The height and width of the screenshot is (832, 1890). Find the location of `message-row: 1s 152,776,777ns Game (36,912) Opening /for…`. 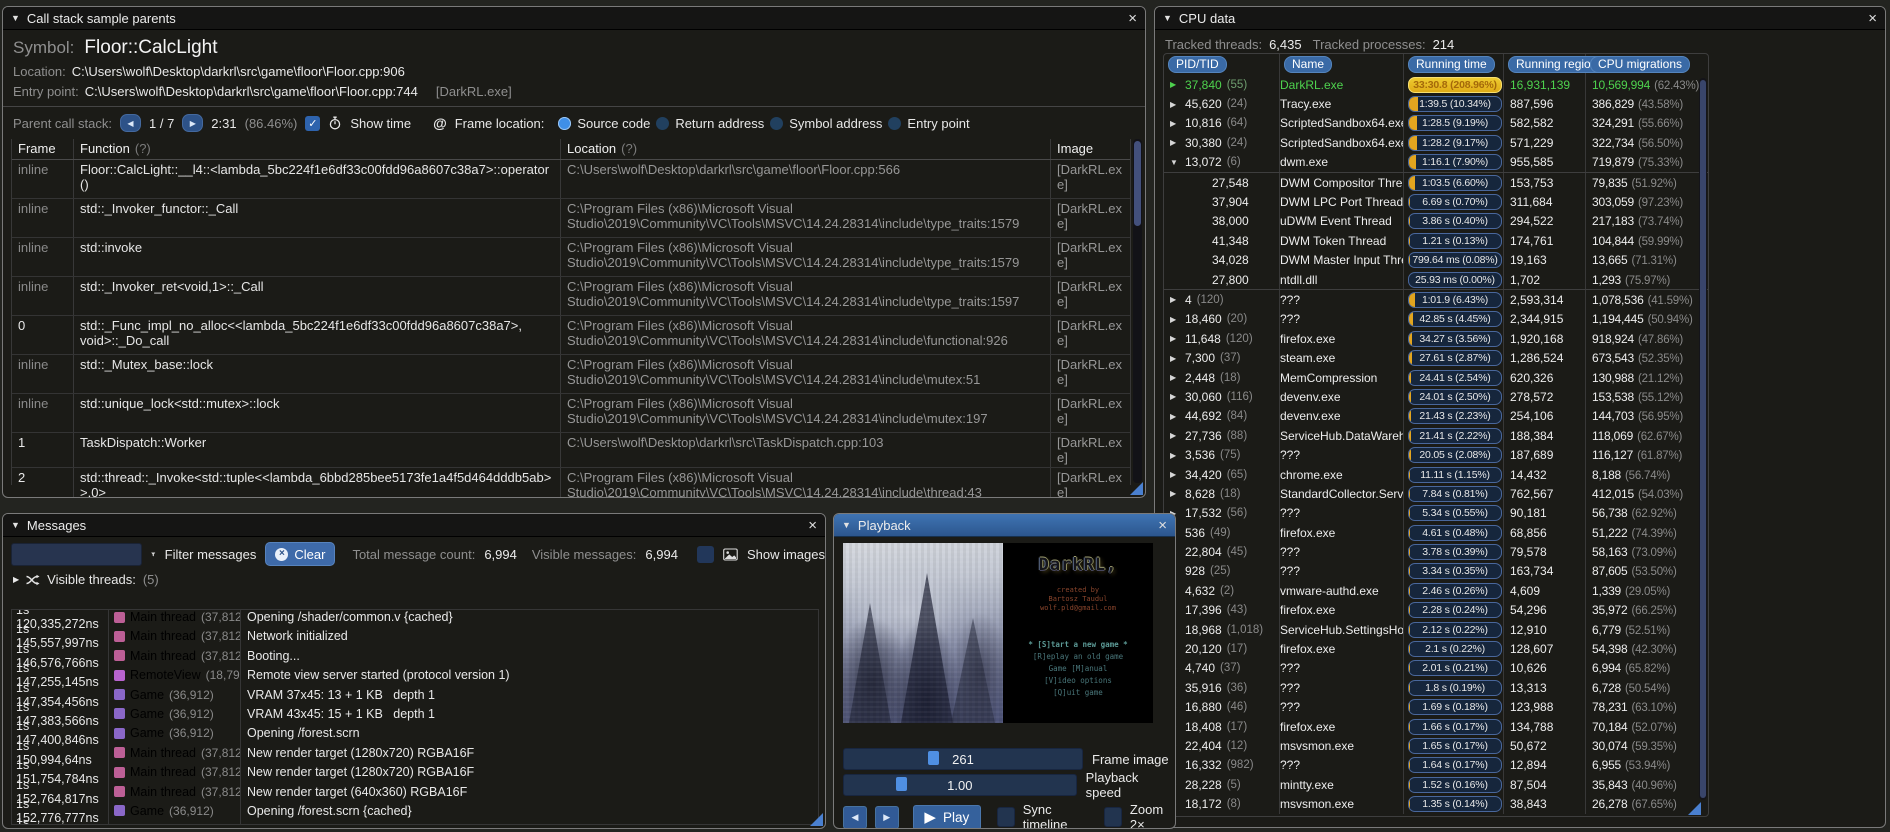

message-row: 1s 152,776,777ns Game (36,912) Opening /for… is located at coordinates (415, 810).